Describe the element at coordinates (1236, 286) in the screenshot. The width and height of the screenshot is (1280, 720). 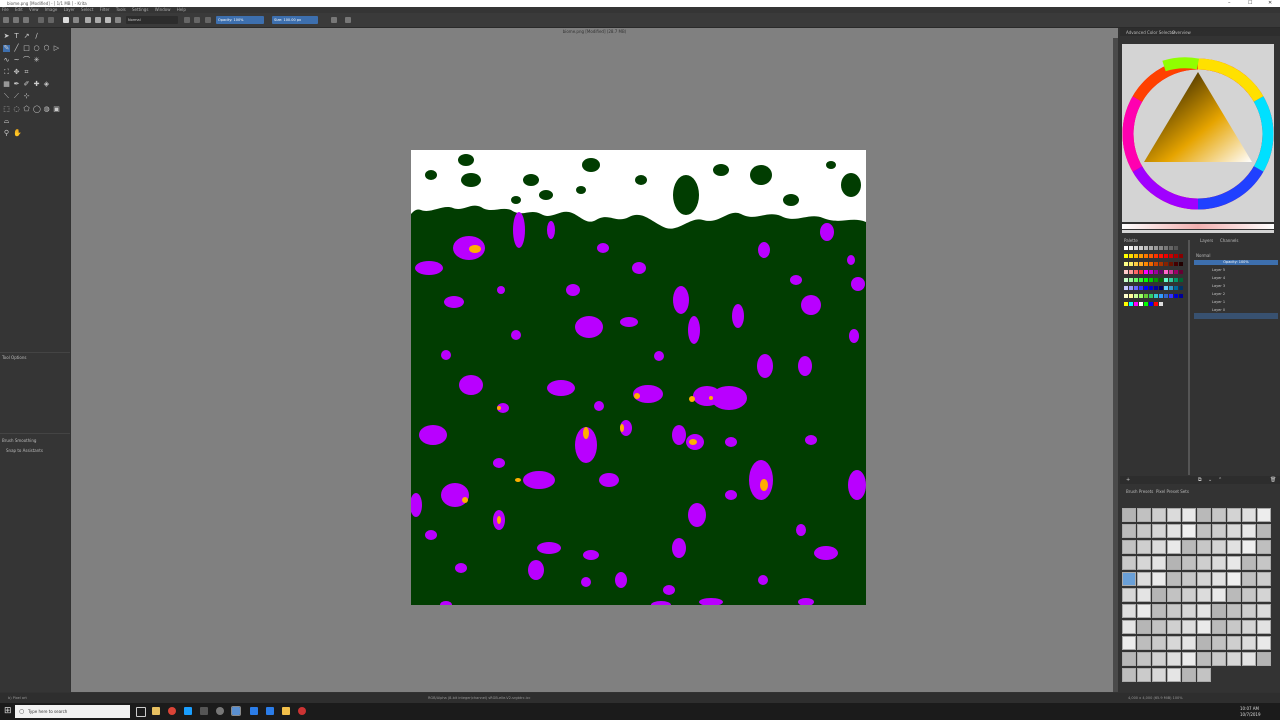
I see `layer-row: Layer 3` at that location.